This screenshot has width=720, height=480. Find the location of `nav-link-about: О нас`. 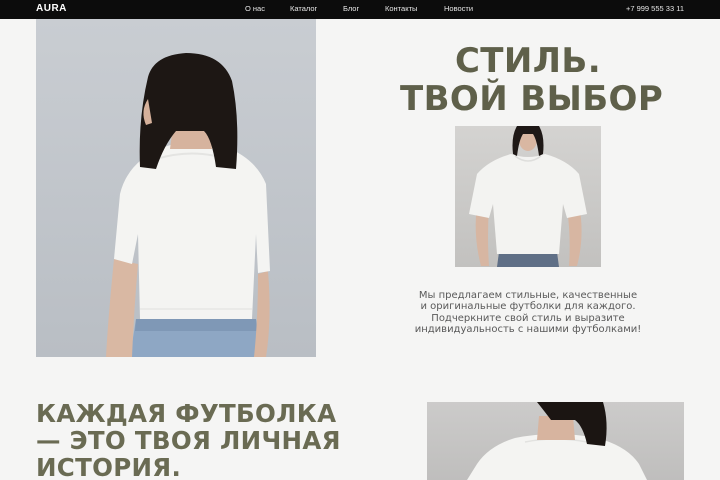

nav-link-about: О нас is located at coordinates (255, 8).